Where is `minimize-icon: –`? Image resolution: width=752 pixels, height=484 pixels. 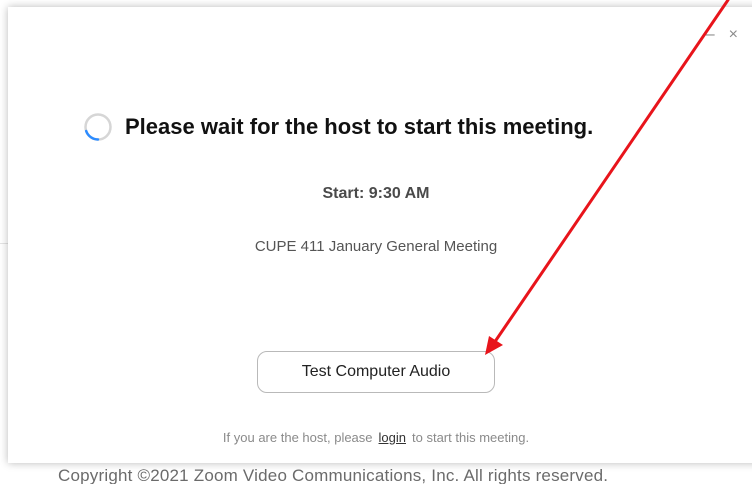 minimize-icon: – is located at coordinates (710, 35).